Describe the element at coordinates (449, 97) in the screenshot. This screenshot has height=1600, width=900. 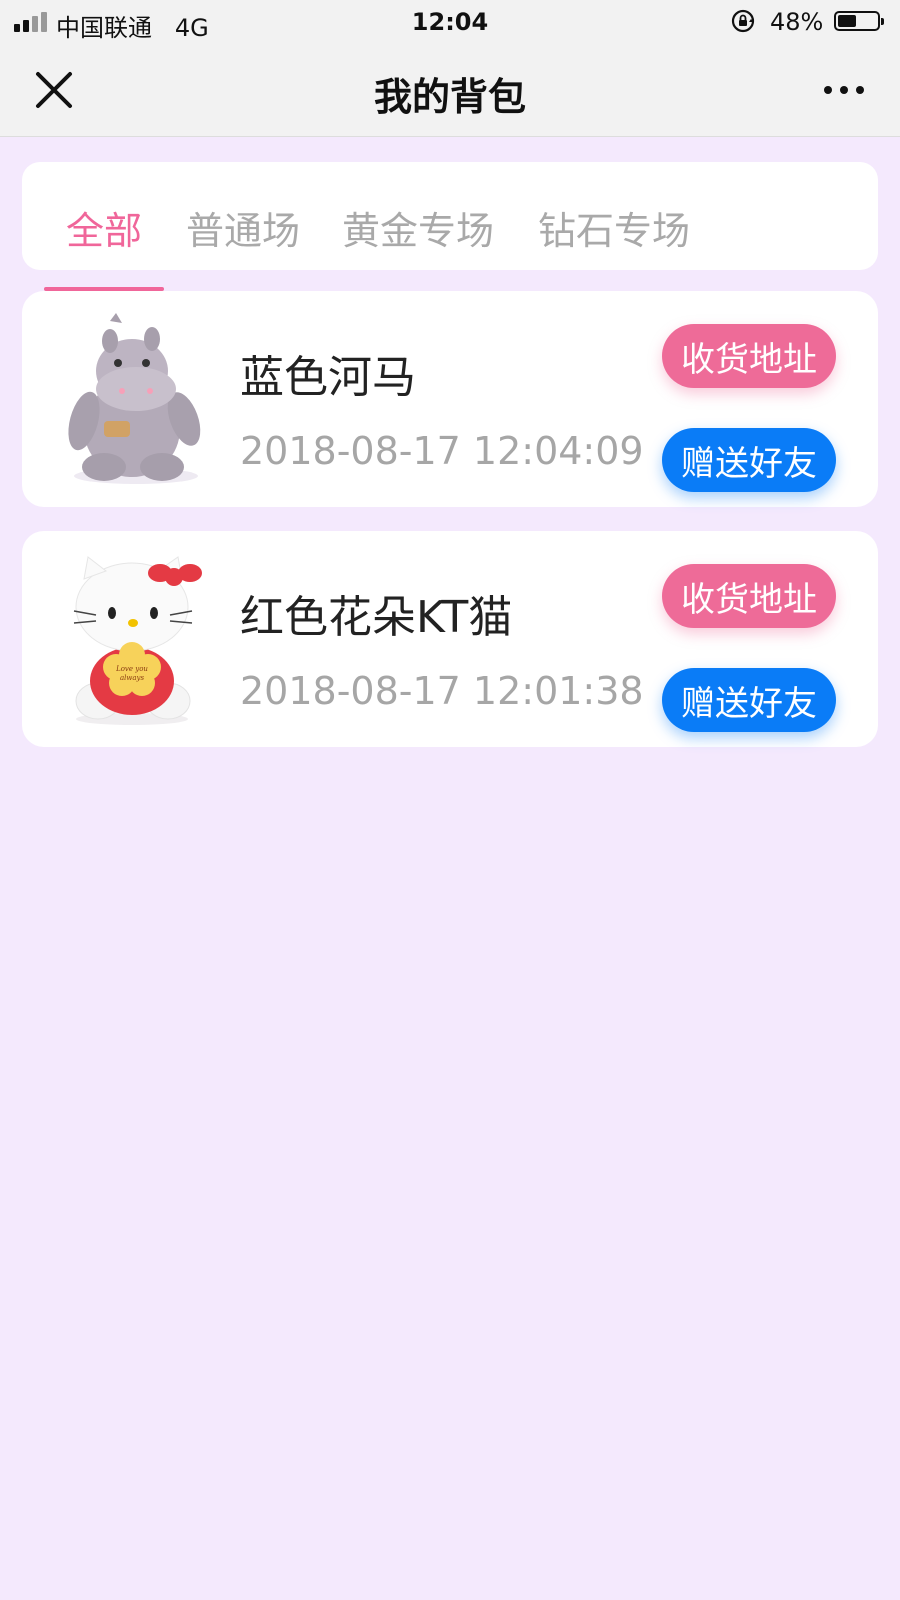
I see `page-title: 我的背包` at that location.